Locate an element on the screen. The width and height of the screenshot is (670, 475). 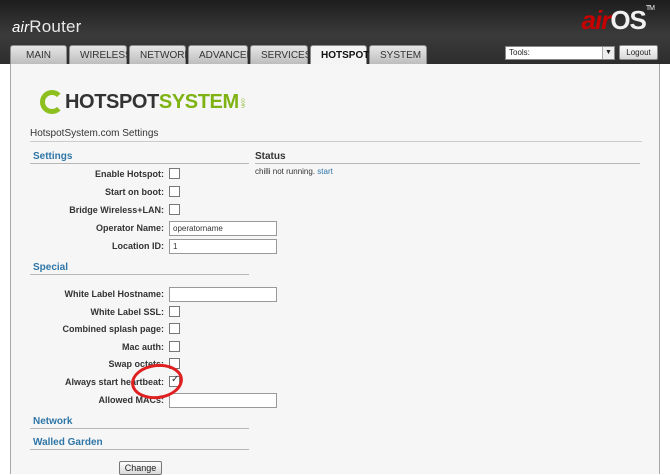
enable-hotspot-row: Enable Hotspot: is located at coordinates (140, 175).